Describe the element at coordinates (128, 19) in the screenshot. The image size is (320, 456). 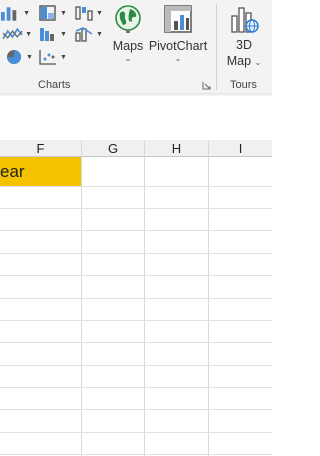
I see `maps-globe-icon` at that location.